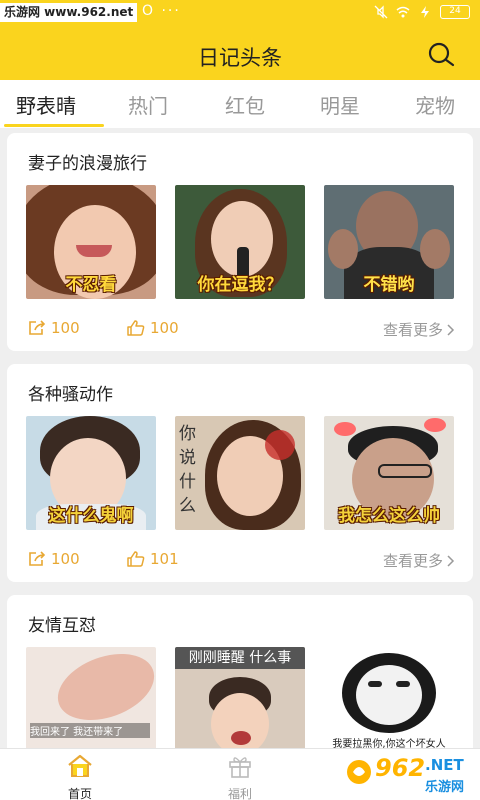 The width and height of the screenshot is (480, 800). Describe the element at coordinates (239, 793) in the screenshot. I see `nav-welfare-label: 福利` at that location.